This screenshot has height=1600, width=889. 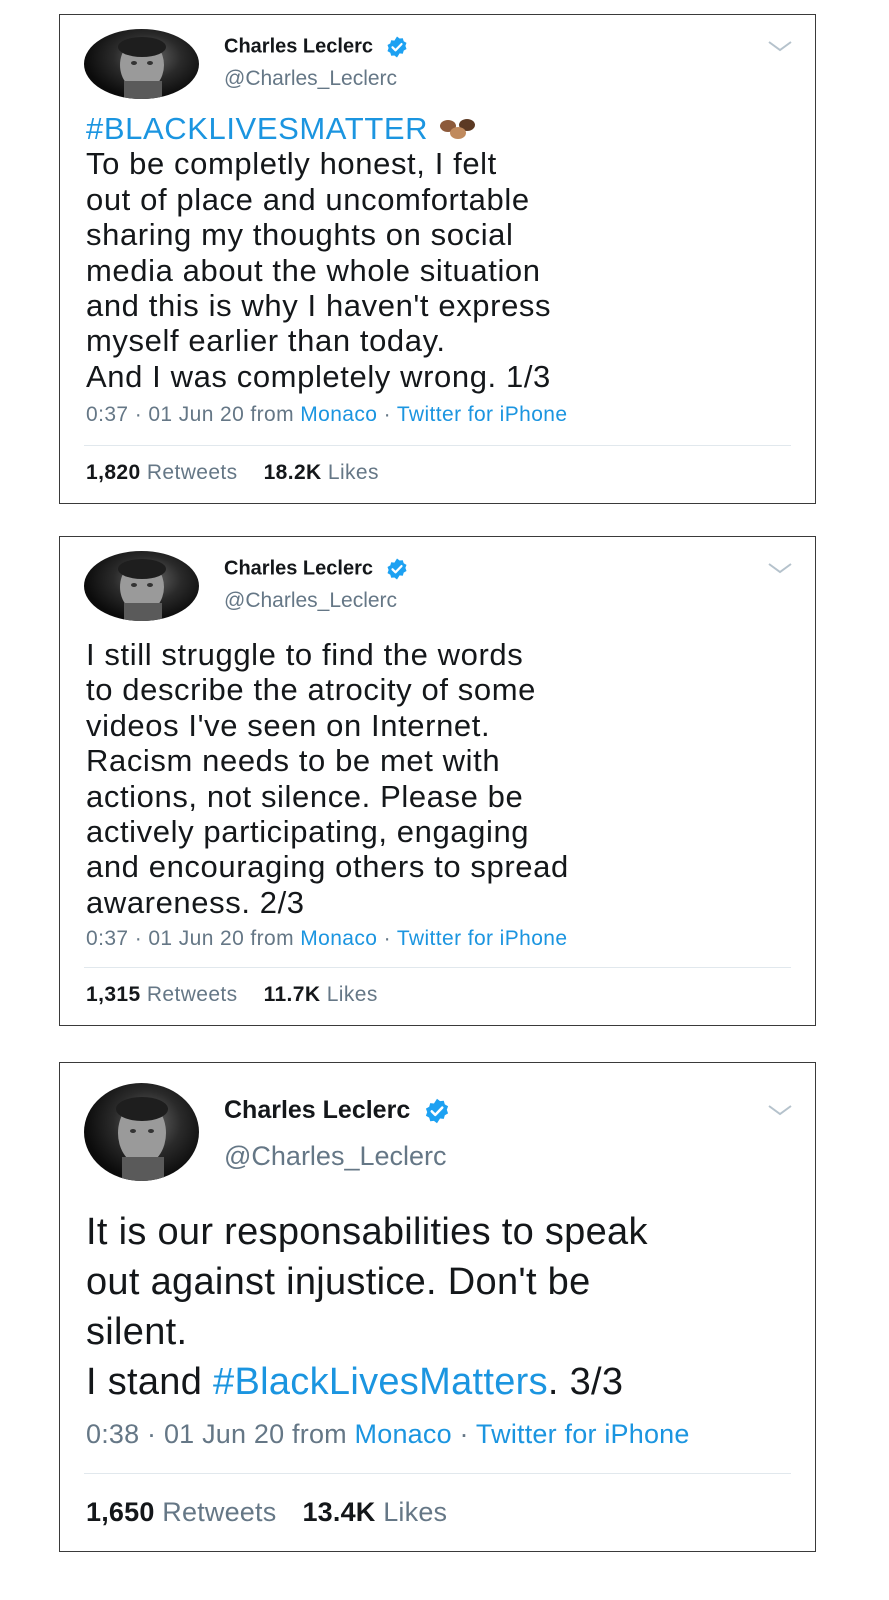 I want to click on hashtag-link: #BLACKLIVESMATTER, so click(x=257, y=128).